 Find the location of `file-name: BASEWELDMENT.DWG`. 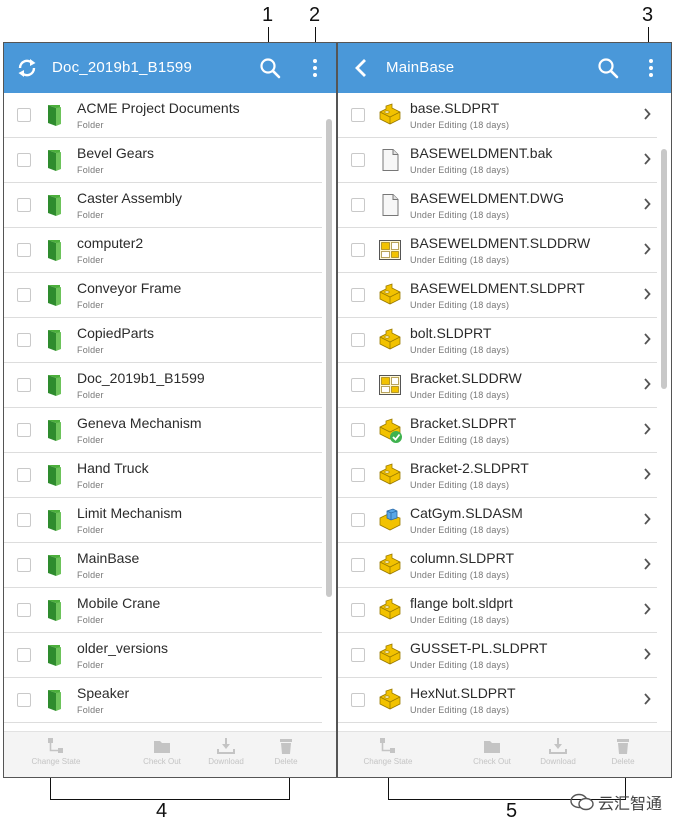

file-name: BASEWELDMENT.DWG is located at coordinates (487, 198).